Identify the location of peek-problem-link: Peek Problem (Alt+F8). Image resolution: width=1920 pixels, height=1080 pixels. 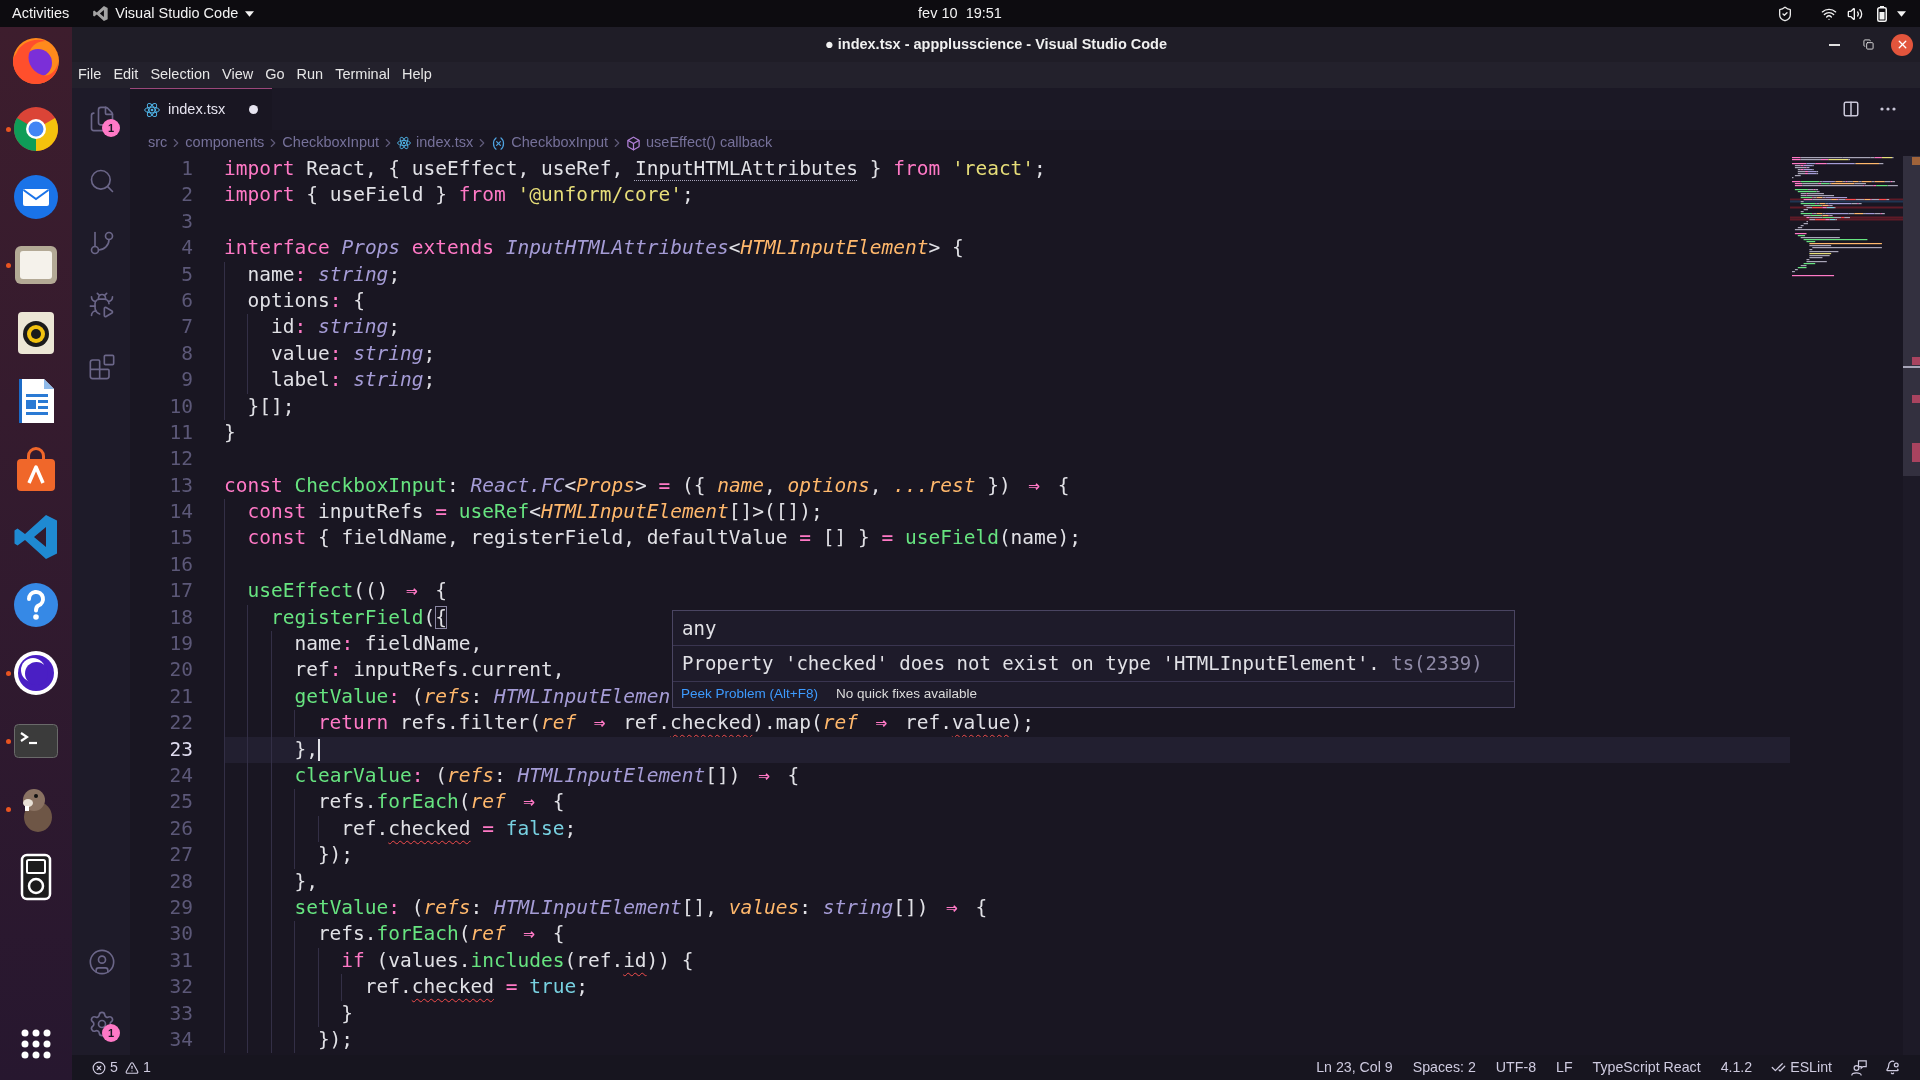
(749, 694).